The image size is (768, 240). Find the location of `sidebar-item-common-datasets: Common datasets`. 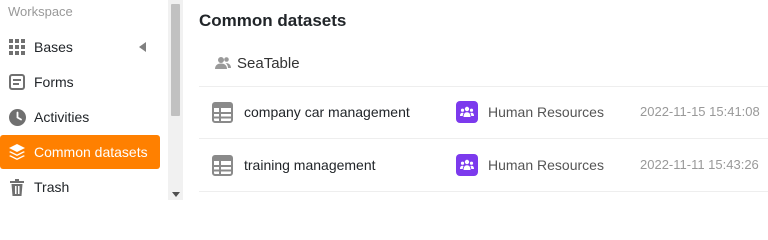

sidebar-item-common-datasets: Common datasets is located at coordinates (80, 152).